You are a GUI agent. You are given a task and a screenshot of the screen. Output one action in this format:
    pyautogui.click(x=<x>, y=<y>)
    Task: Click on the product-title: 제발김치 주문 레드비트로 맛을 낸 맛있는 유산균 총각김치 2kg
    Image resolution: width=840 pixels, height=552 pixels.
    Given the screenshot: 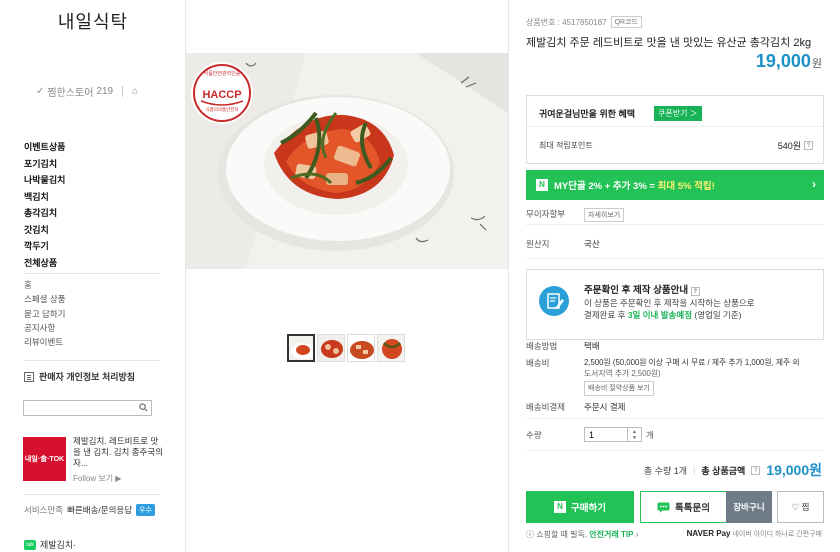 What is the action you would take?
    pyautogui.click(x=669, y=43)
    